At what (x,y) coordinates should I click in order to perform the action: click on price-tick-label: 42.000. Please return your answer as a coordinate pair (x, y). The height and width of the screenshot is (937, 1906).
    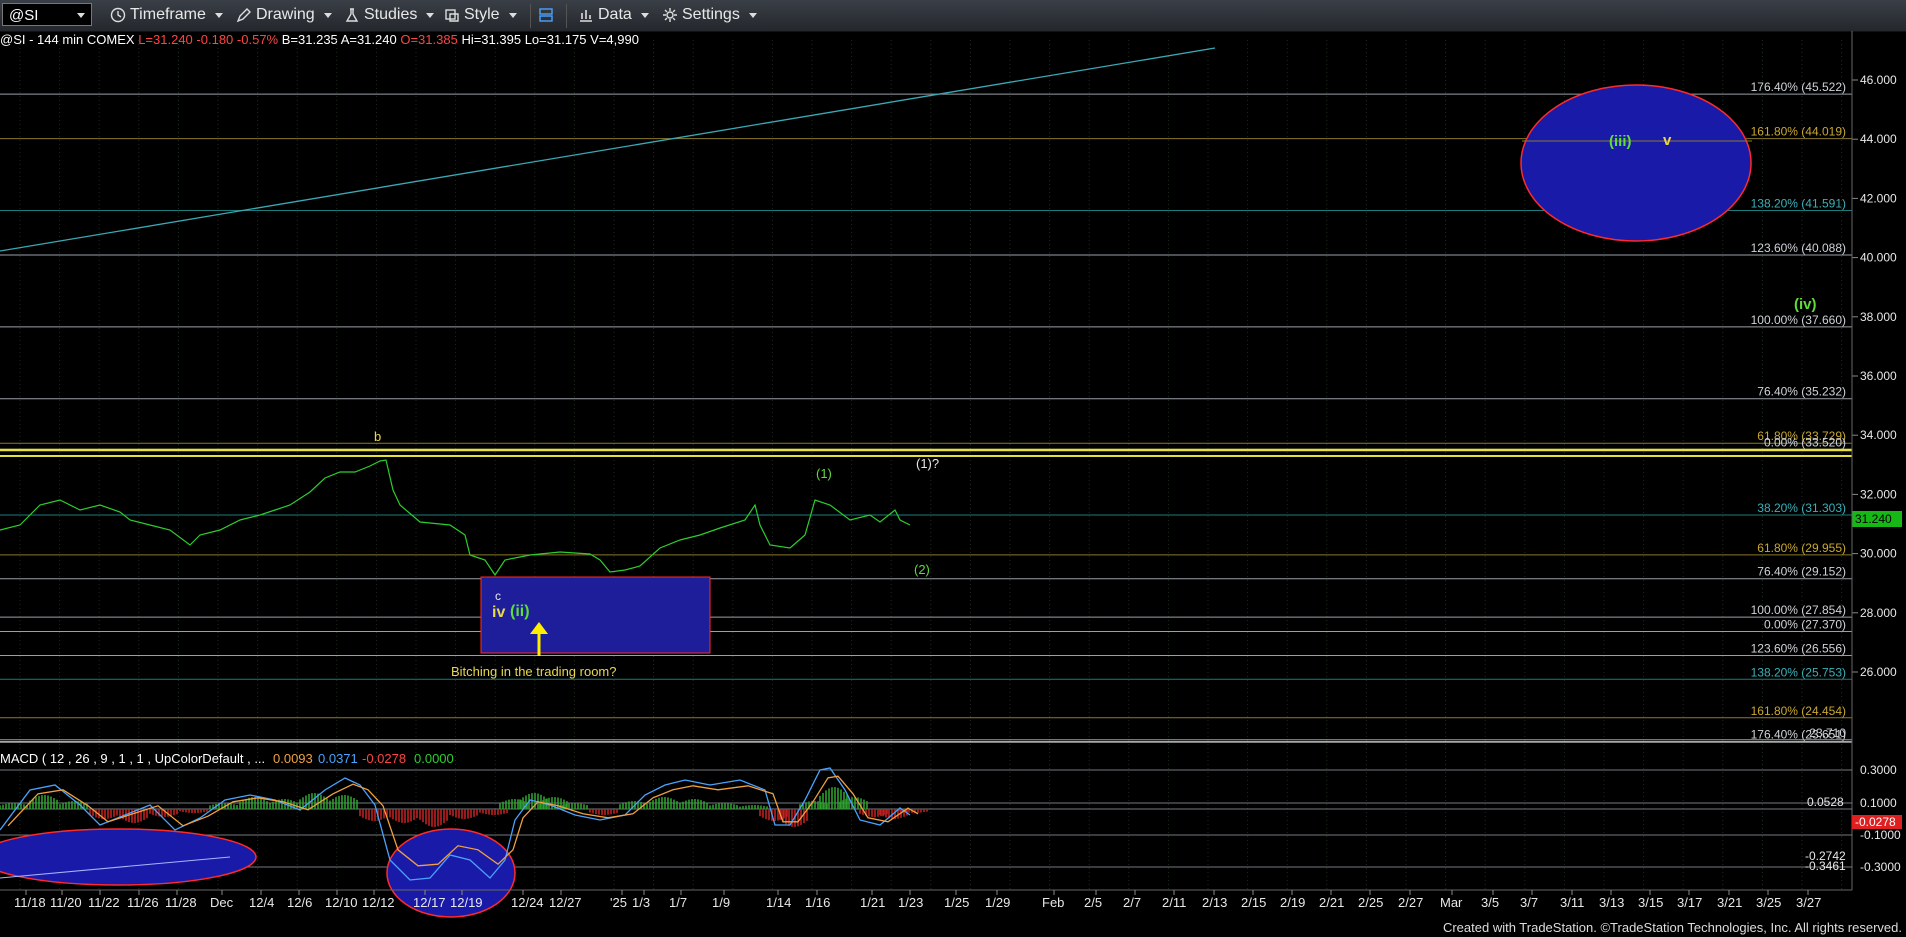
    Looking at the image, I should click on (1878, 198).